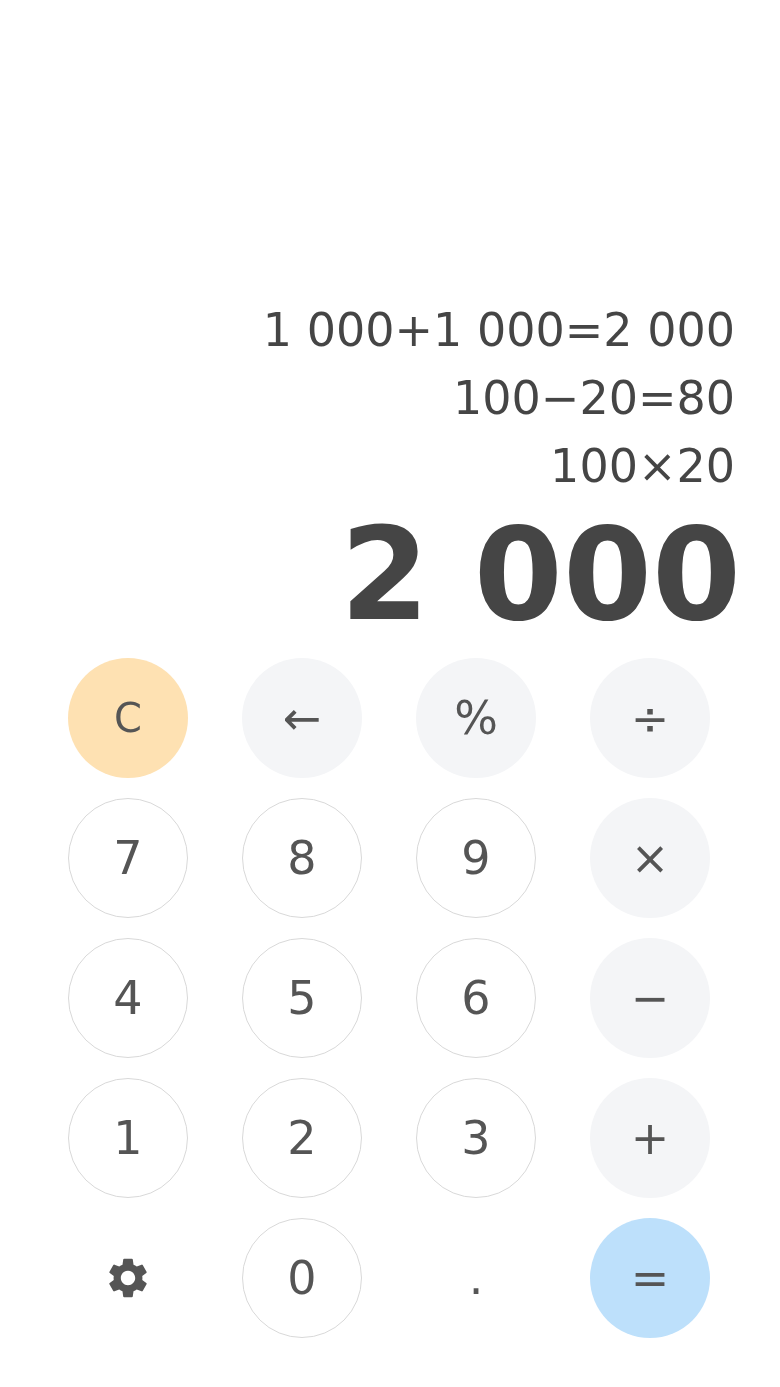 This screenshot has height=1387, width=780. What do you see at coordinates (302, 1138) in the screenshot?
I see `digit-key: 2` at bounding box center [302, 1138].